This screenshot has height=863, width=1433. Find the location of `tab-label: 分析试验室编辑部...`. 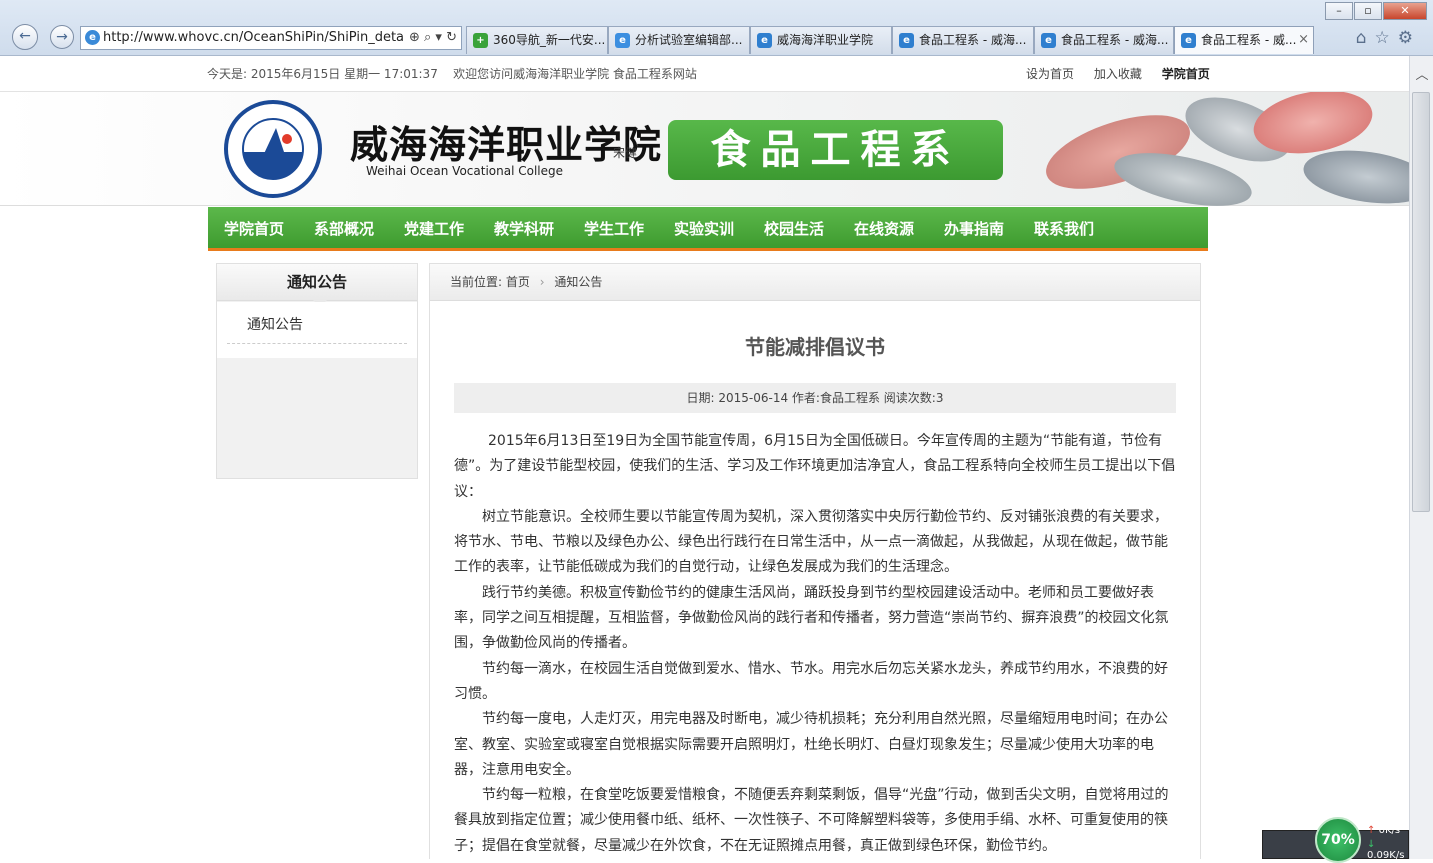

tab-label: 分析试验室编辑部... is located at coordinates (689, 40).